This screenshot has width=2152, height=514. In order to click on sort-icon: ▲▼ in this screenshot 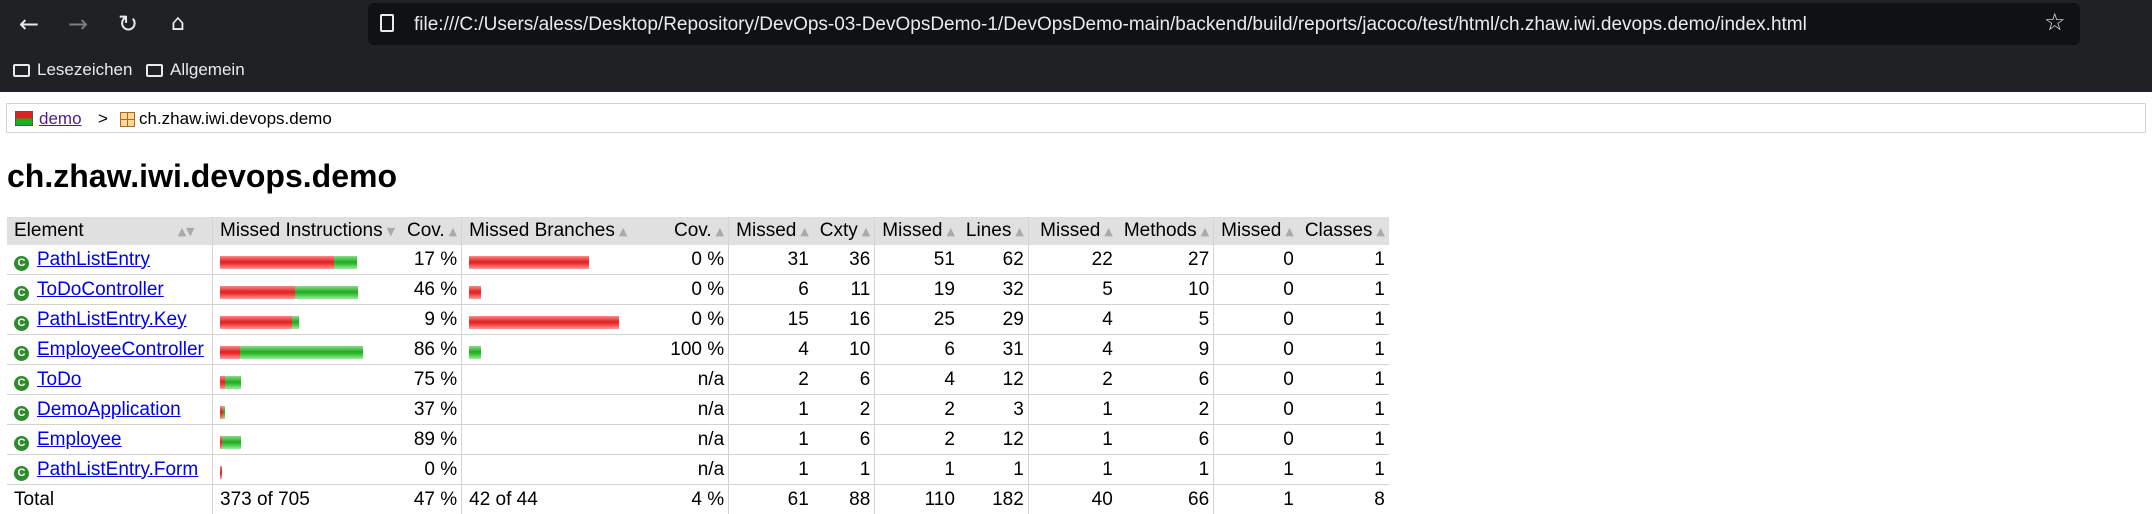, I will do `click(186, 231)`.